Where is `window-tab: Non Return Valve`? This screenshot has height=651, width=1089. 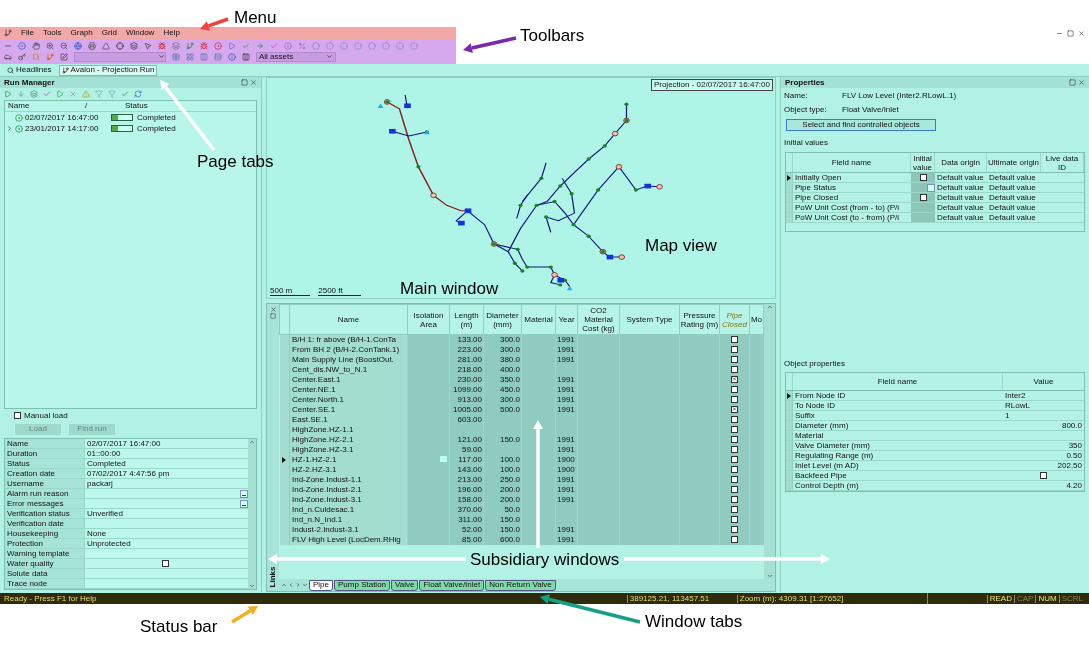
window-tab: Non Return Valve is located at coordinates (520, 585).